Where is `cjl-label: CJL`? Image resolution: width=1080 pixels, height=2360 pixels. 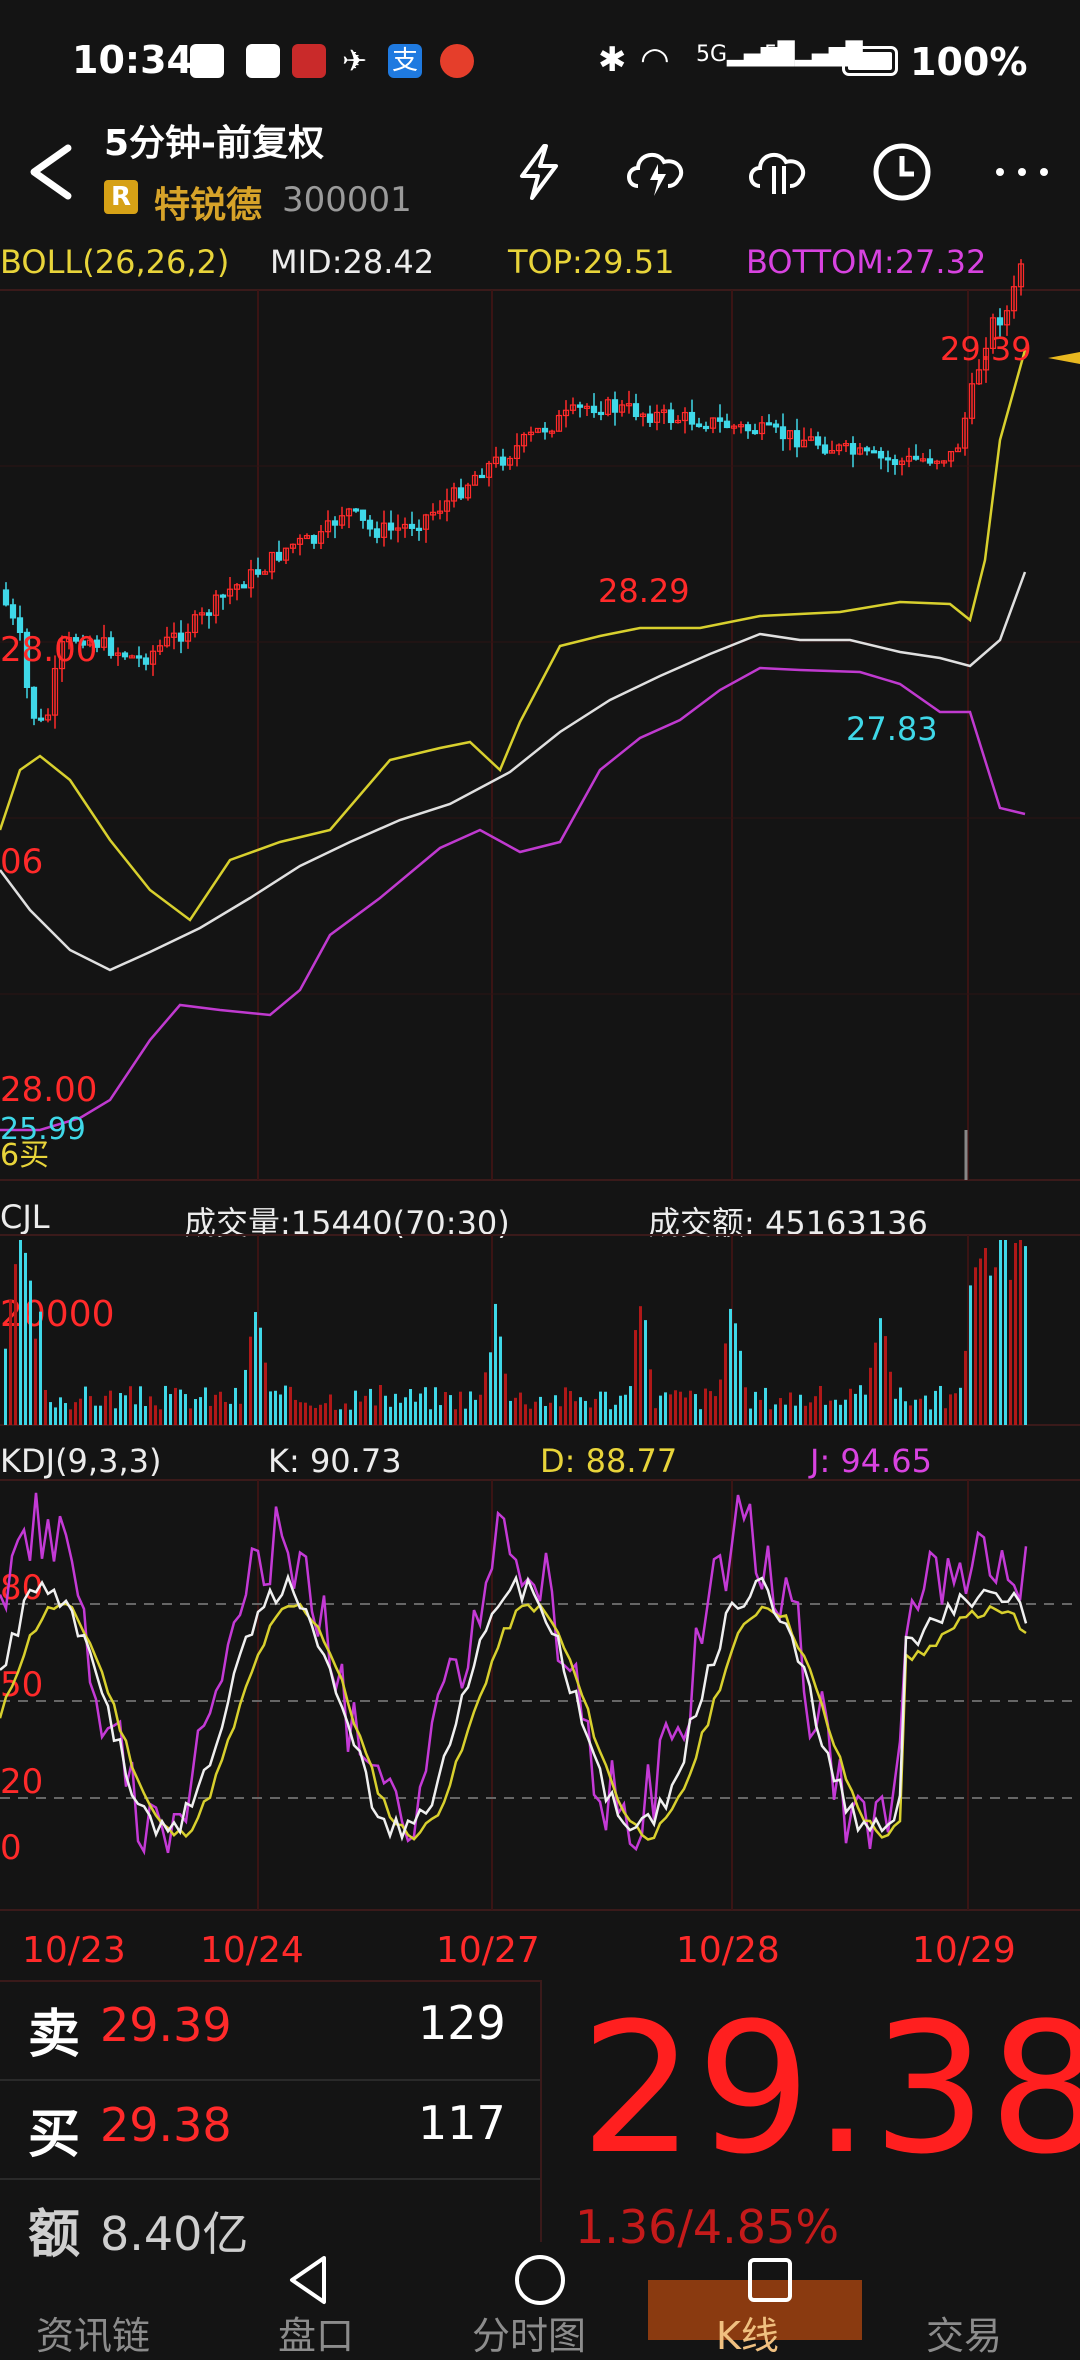 cjl-label: CJL is located at coordinates (25, 1217).